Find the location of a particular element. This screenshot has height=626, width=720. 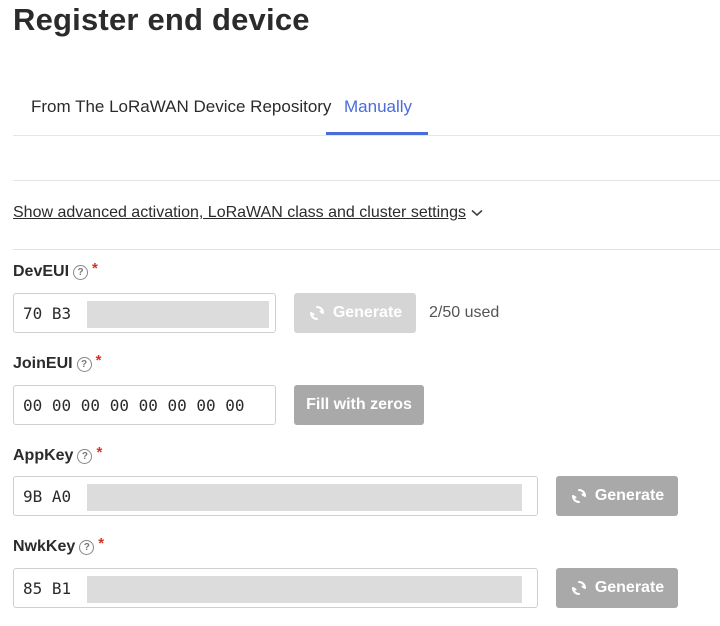

nwk-key-generate-label: Generate is located at coordinates (629, 587).